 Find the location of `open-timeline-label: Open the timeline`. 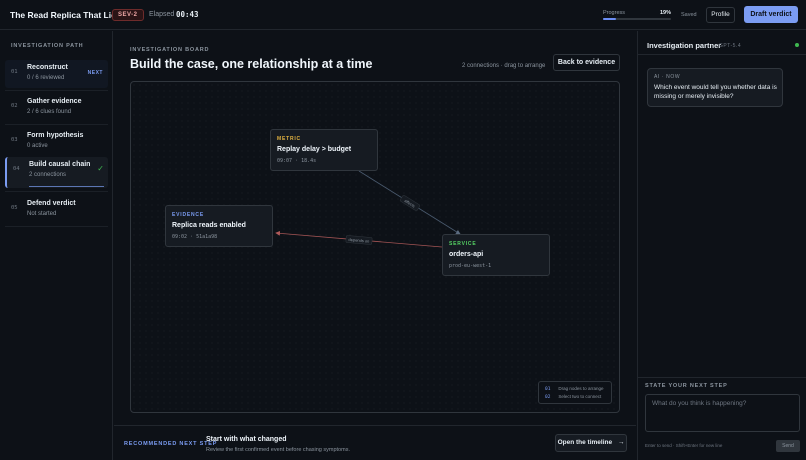

open-timeline-label: Open the timeline is located at coordinates (585, 442).